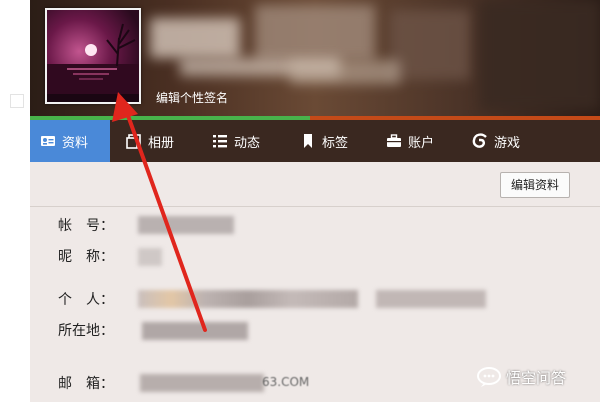  Describe the element at coordinates (134, 141) in the screenshot. I see `photo-album-icon` at that location.